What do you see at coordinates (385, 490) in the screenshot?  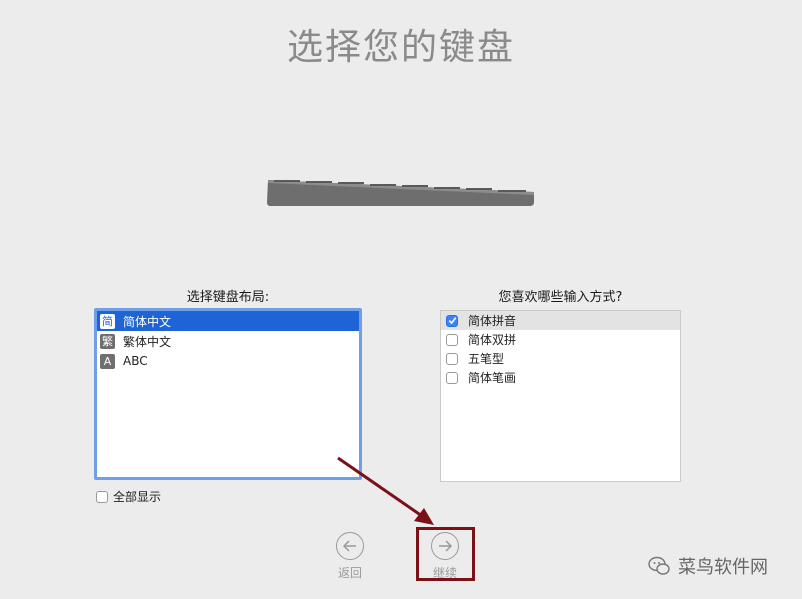 I see `annotation-arrow-icon` at bounding box center [385, 490].